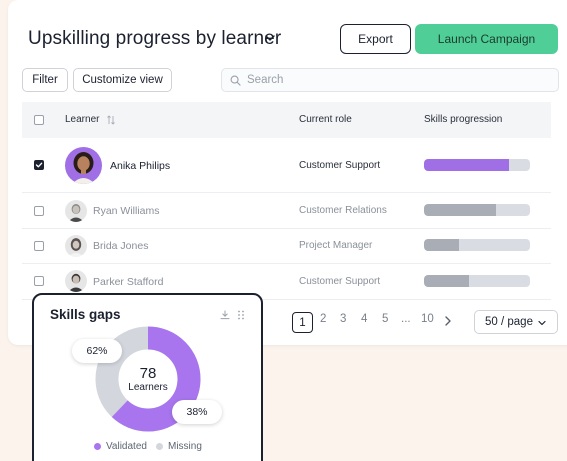 The image size is (567, 461). What do you see at coordinates (364, 319) in the screenshot?
I see `page-button: 4` at bounding box center [364, 319].